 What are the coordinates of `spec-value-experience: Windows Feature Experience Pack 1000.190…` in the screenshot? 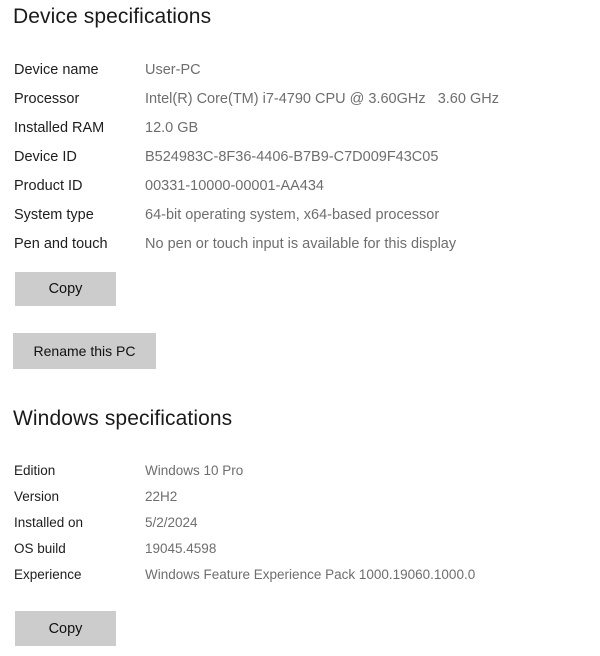 It's located at (310, 574).